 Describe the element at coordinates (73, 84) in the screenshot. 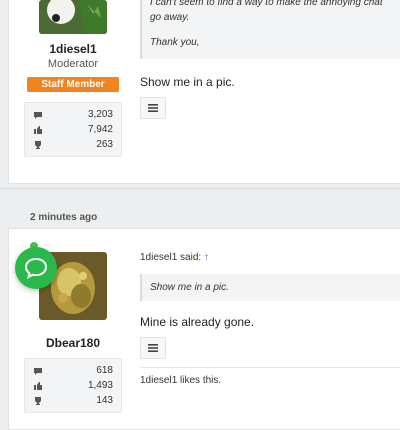

I see `staff-badge: Staff Member` at that location.